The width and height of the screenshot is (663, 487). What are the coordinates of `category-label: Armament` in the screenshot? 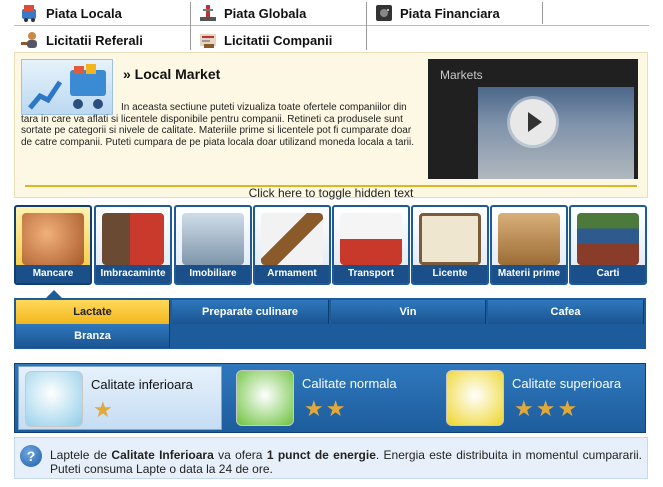 It's located at (292, 274).